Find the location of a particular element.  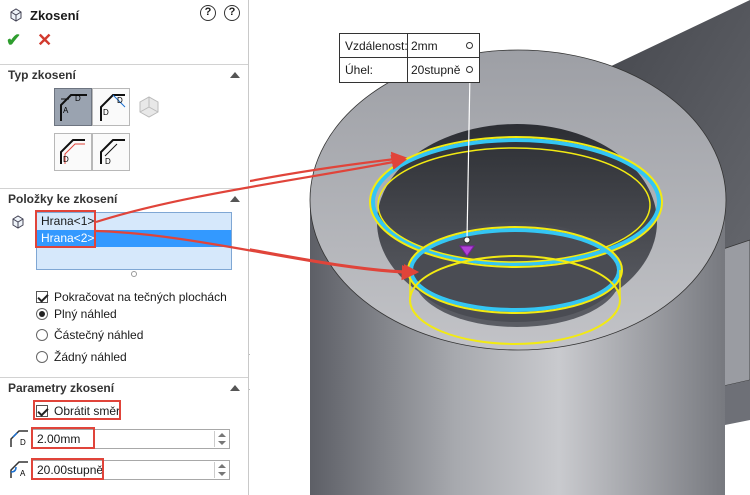

dimension-callout: Vzdálenost: 2mm Úhel: 20stupně is located at coordinates (409, 58).